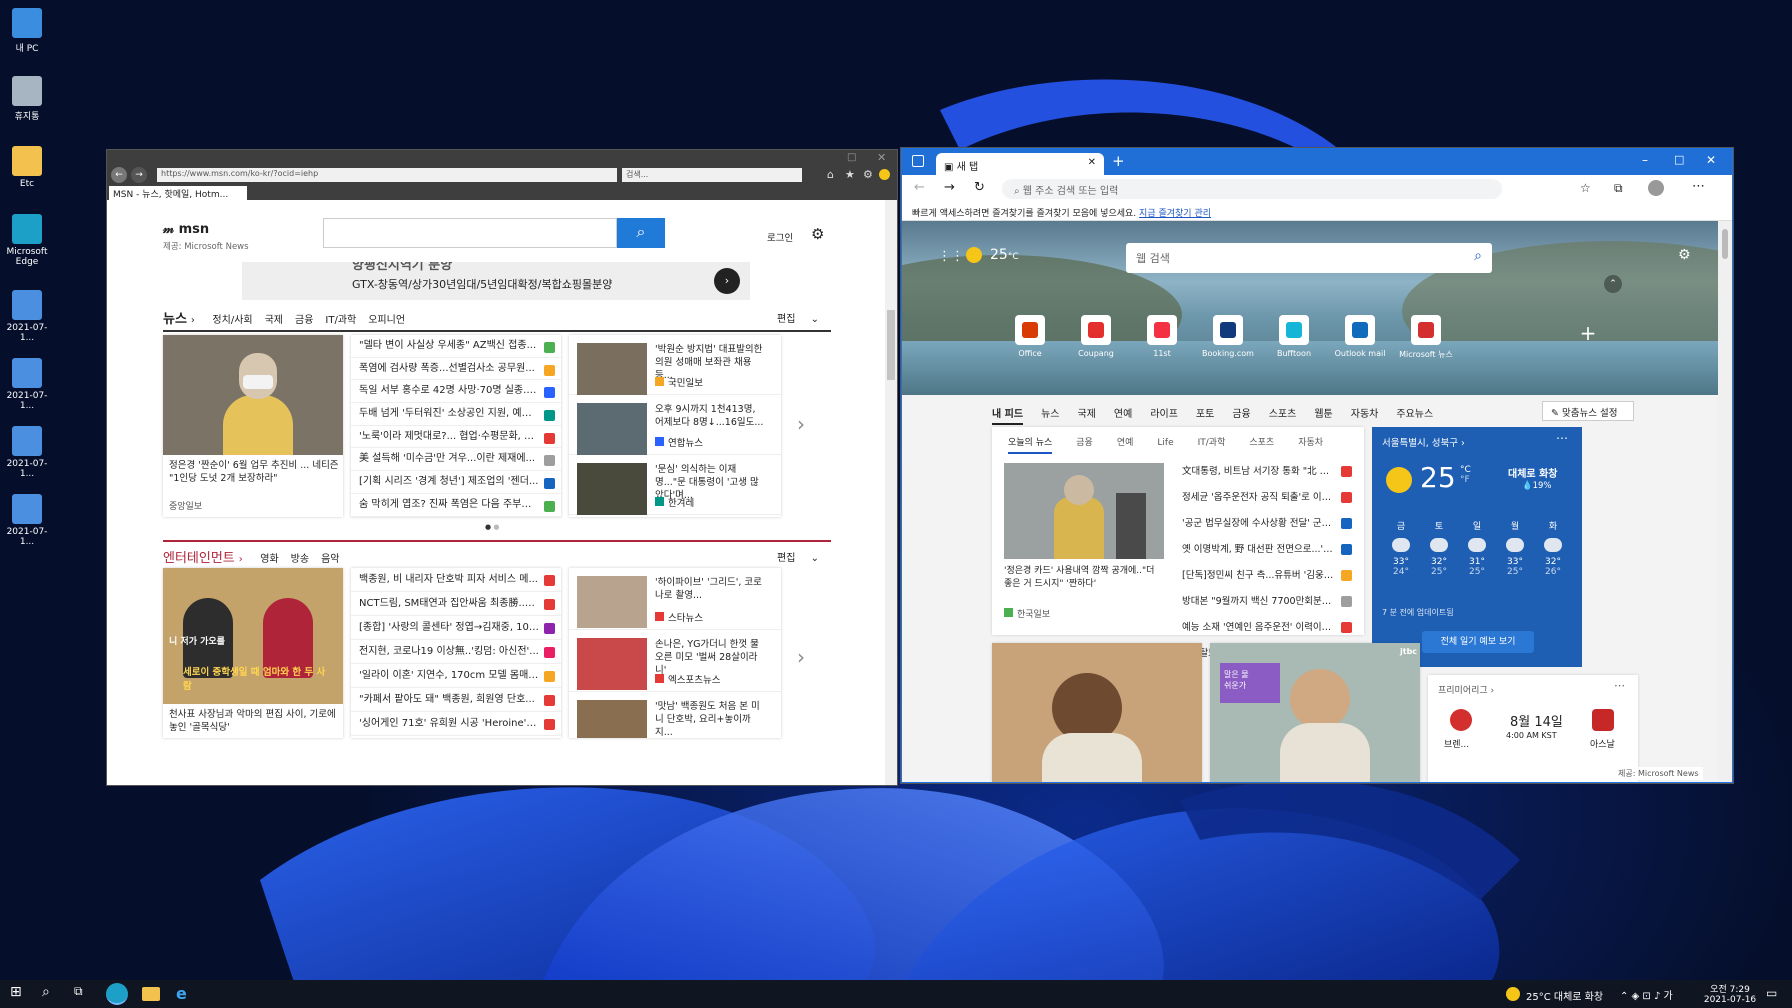 The image size is (1792, 1008). I want to click on news-tab: 국제, so click(274, 320).